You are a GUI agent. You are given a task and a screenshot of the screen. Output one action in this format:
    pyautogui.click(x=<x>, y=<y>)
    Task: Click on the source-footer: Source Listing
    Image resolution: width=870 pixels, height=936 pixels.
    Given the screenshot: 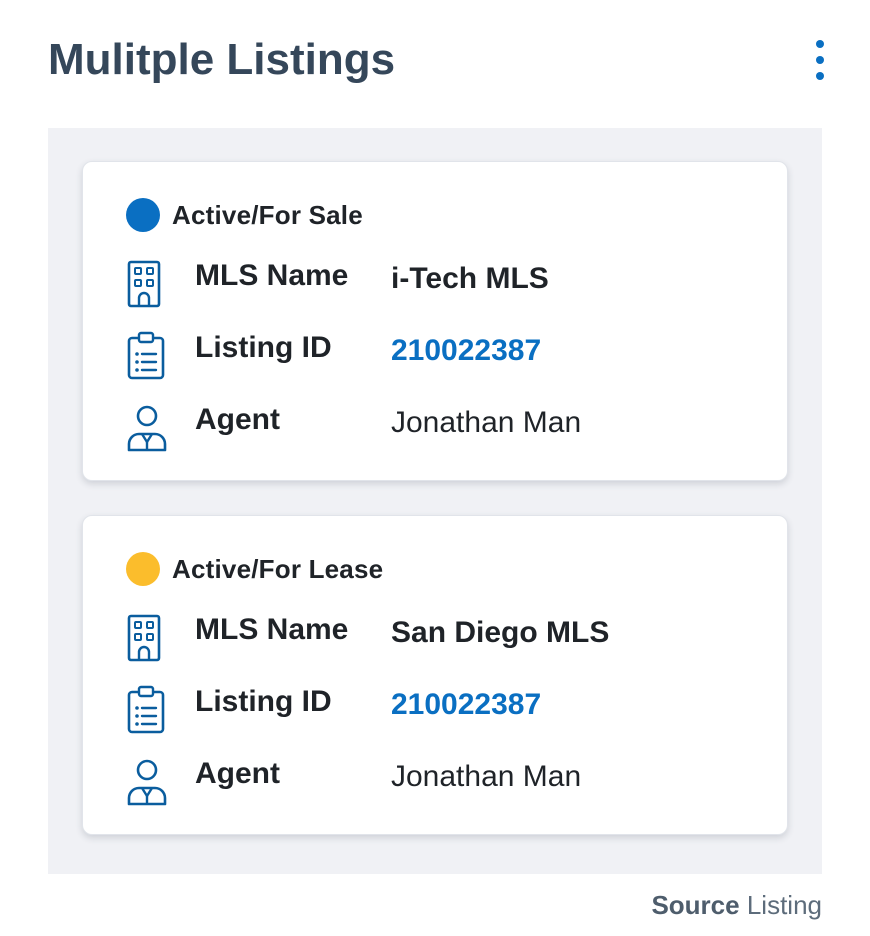 What is the action you would take?
    pyautogui.click(x=736, y=905)
    